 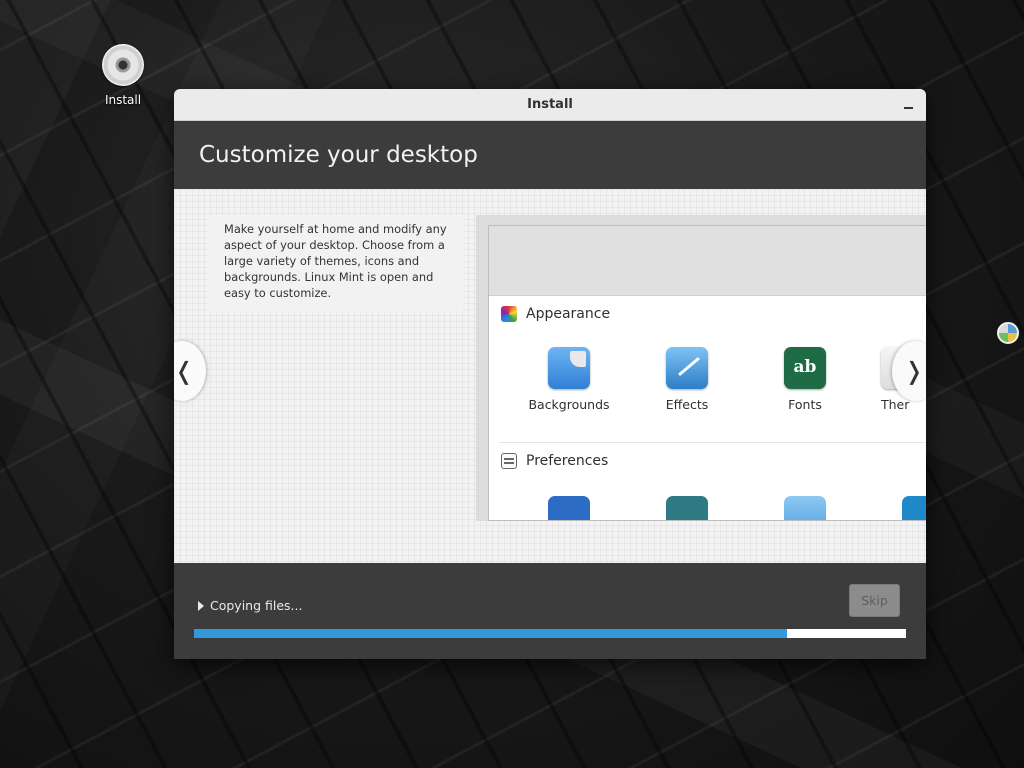 What do you see at coordinates (509, 314) in the screenshot?
I see `appearance-icon` at bounding box center [509, 314].